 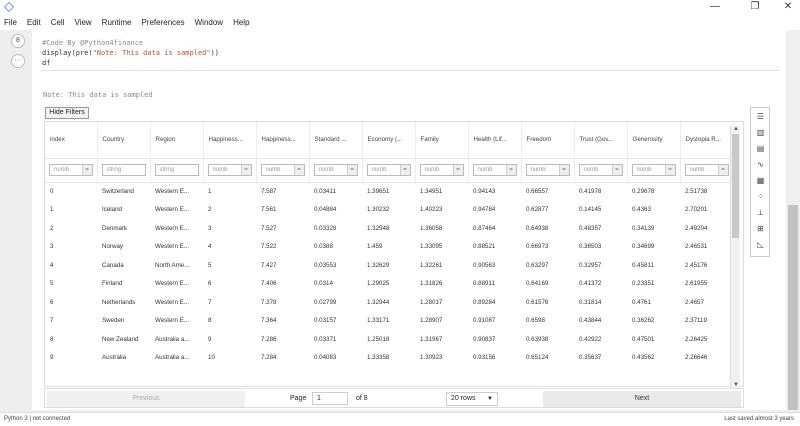 I want to click on grid-vertical-scrollbar: ▲ ▼, so click(x=735, y=257).